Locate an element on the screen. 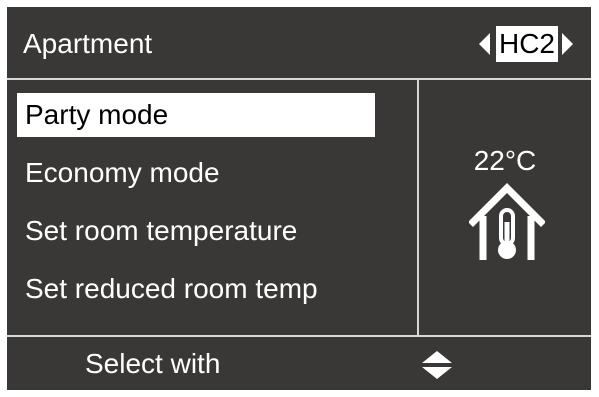 This screenshot has height=397, width=599. footer-bar: Select with is located at coordinates (299, 362).